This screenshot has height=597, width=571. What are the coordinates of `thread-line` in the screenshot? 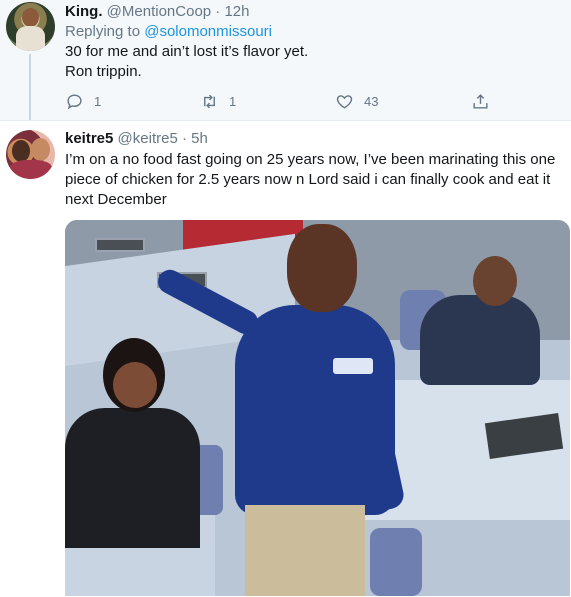 It's located at (30, 87).